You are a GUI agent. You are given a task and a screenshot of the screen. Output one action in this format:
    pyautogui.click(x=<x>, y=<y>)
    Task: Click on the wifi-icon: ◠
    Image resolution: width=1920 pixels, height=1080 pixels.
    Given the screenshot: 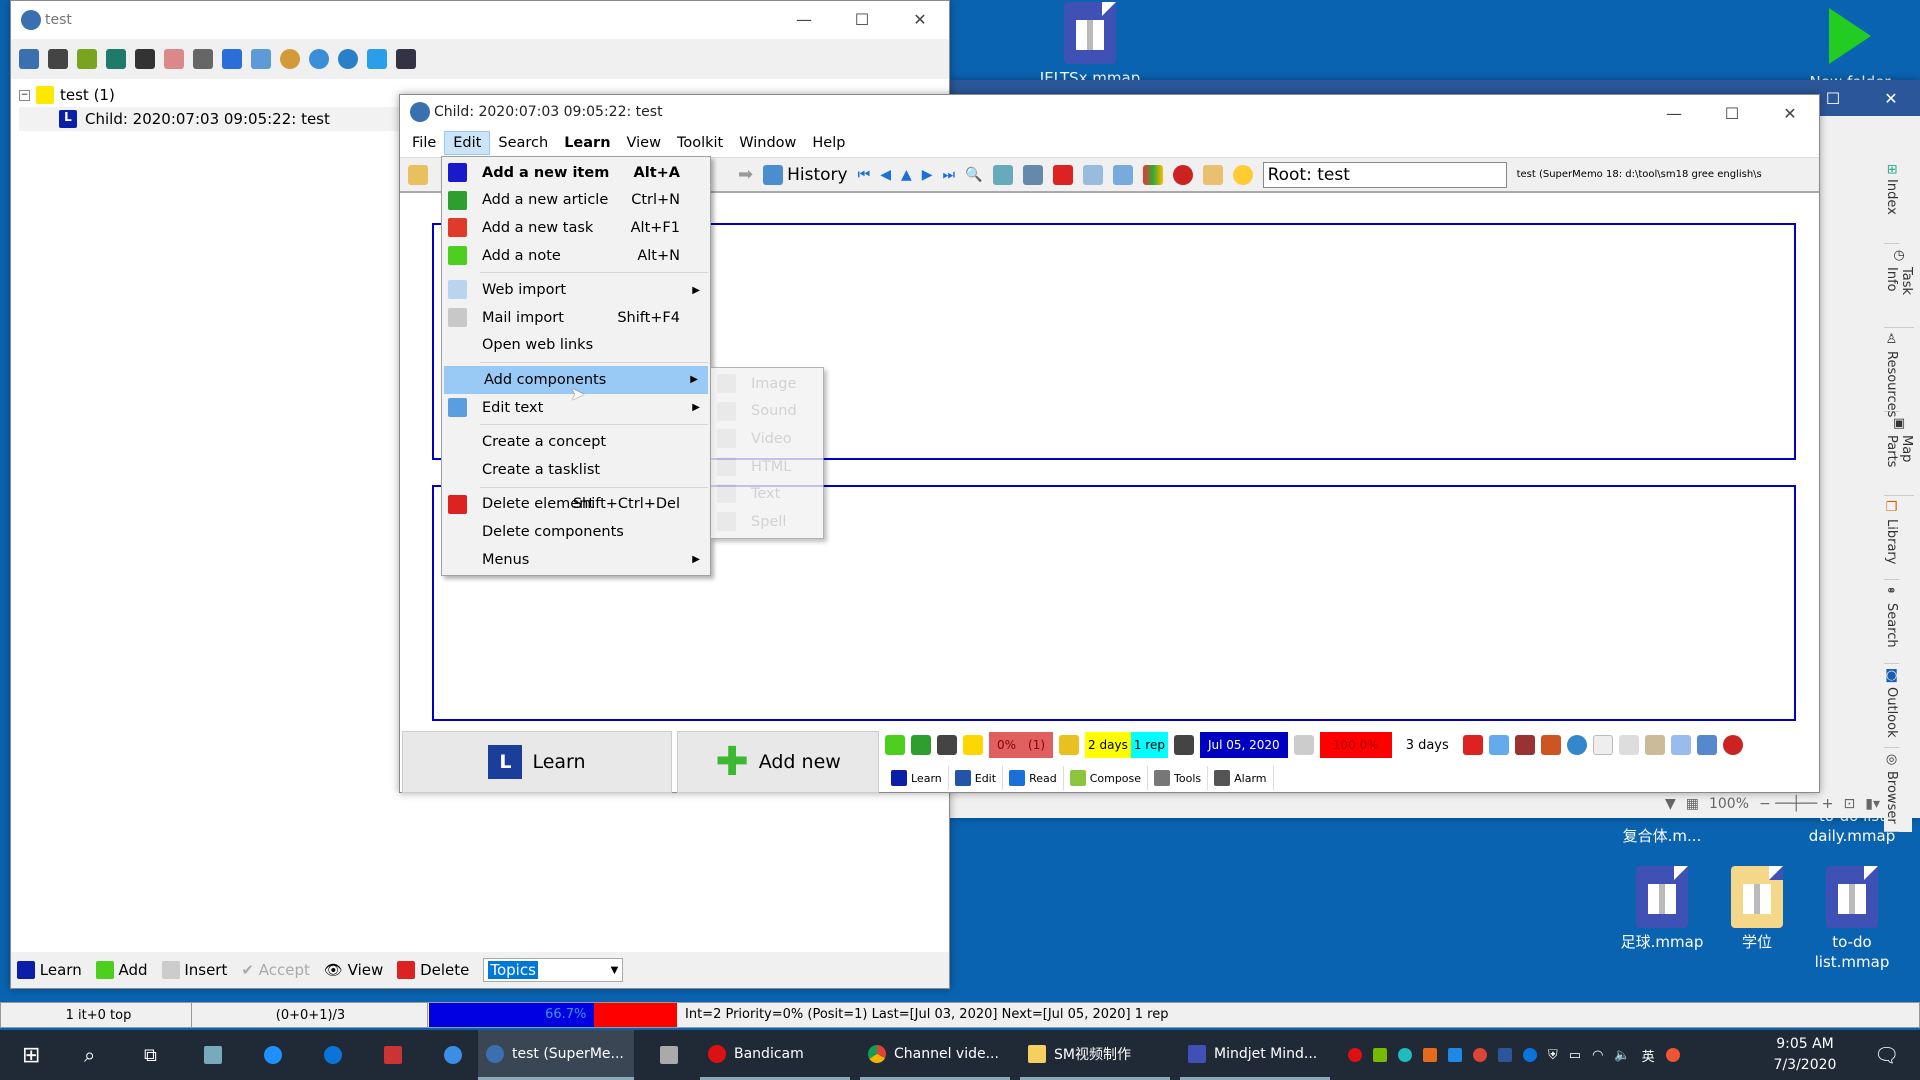 What is the action you would take?
    pyautogui.click(x=1597, y=1055)
    